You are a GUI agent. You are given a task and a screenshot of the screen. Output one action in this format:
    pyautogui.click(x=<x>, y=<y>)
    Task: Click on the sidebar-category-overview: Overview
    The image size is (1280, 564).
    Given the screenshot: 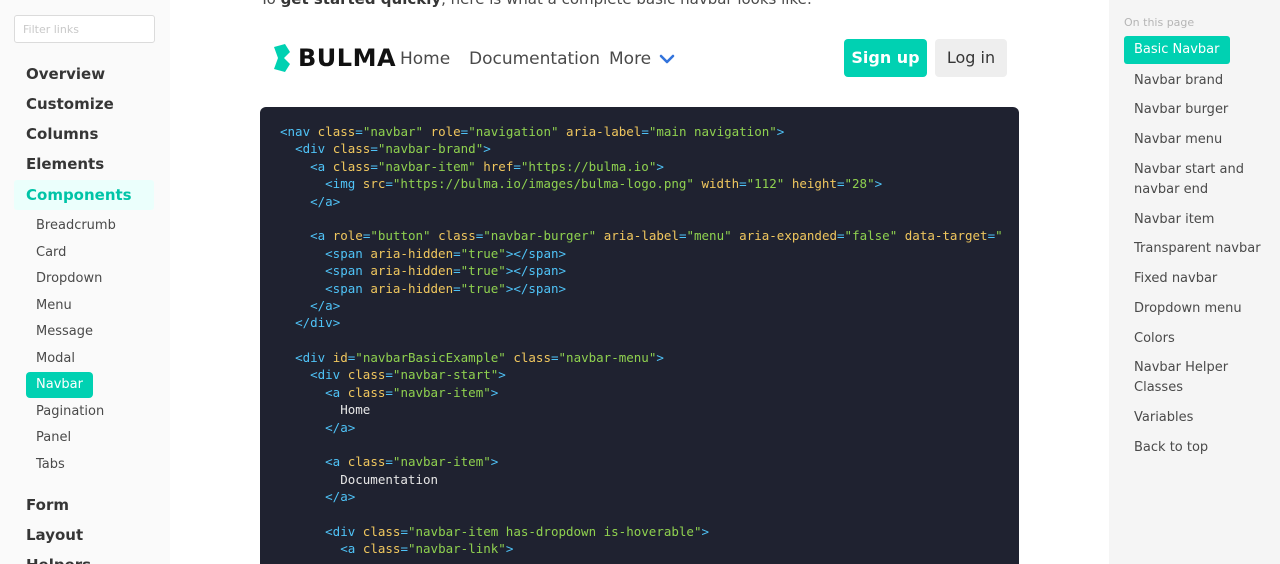 What is the action you would take?
    pyautogui.click(x=65, y=74)
    